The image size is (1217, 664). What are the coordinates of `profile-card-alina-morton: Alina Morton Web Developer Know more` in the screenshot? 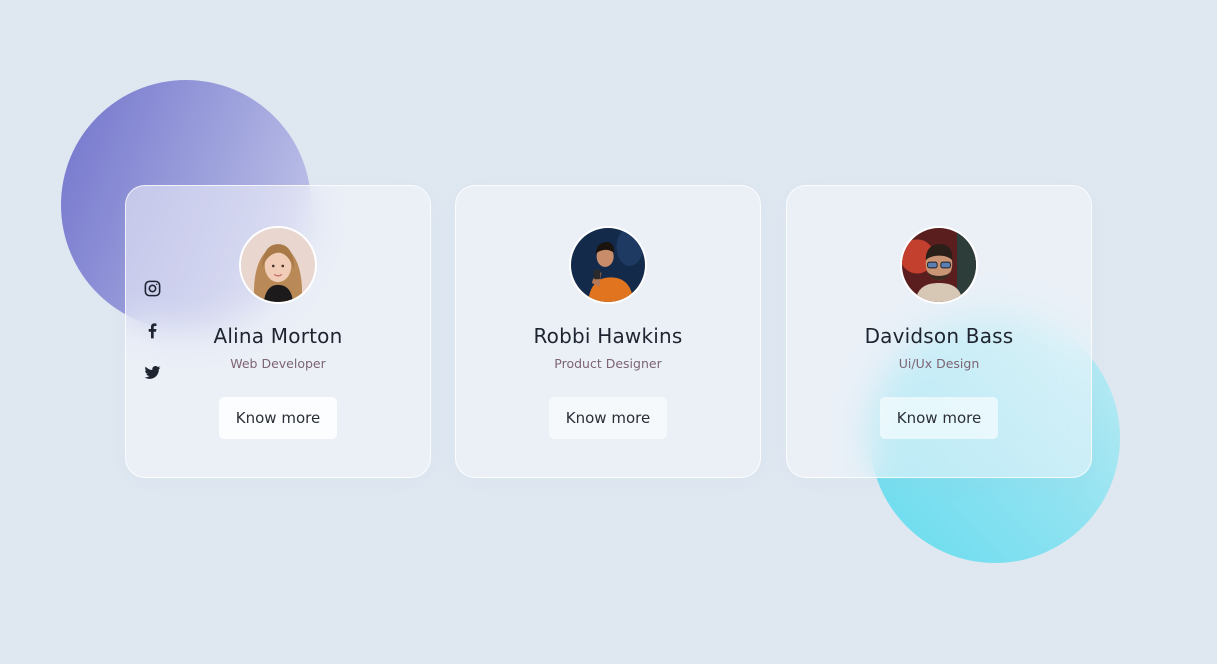 It's located at (278, 331).